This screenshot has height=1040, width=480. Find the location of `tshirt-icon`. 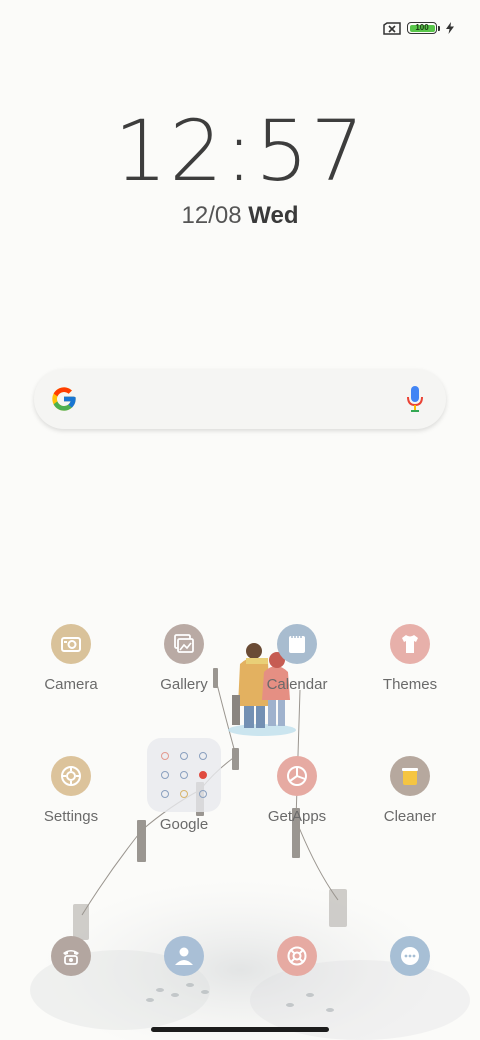

tshirt-icon is located at coordinates (410, 644).